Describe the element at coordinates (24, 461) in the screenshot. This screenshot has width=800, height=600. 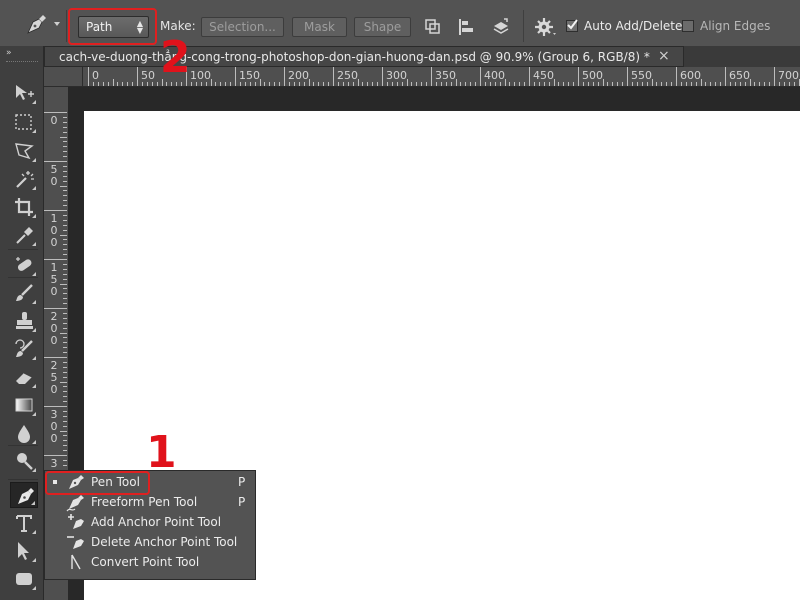
I see `dodge-tool` at that location.